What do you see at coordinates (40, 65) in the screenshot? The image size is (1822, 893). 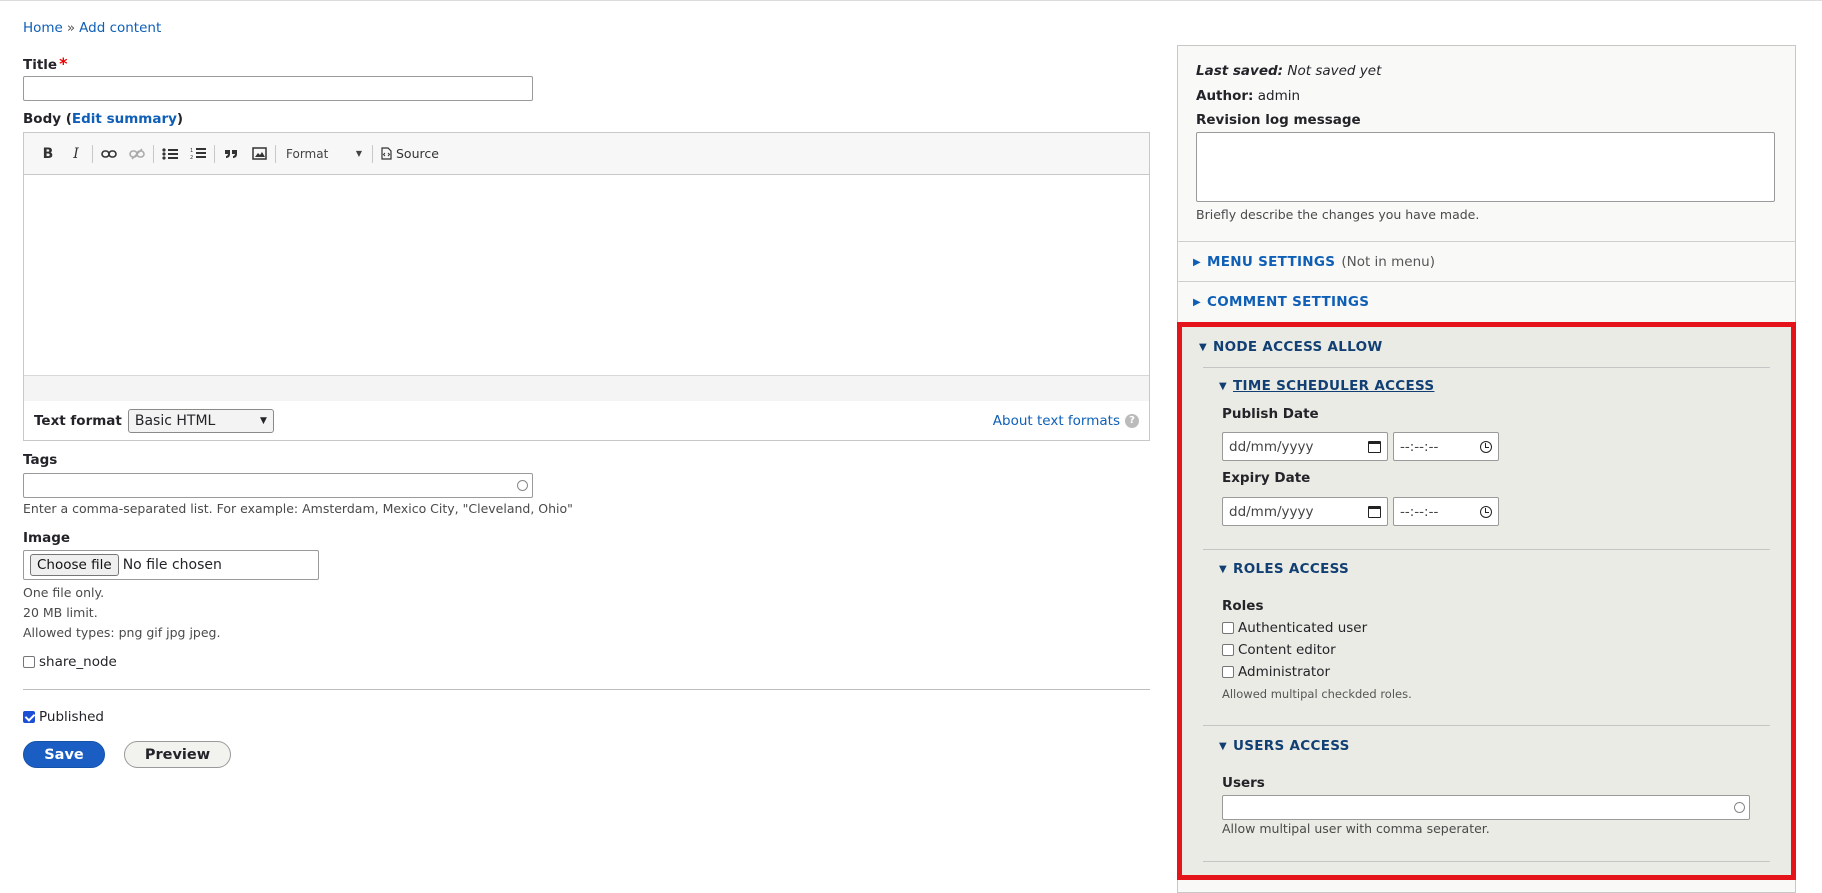 I see `title-label-text: Title` at bounding box center [40, 65].